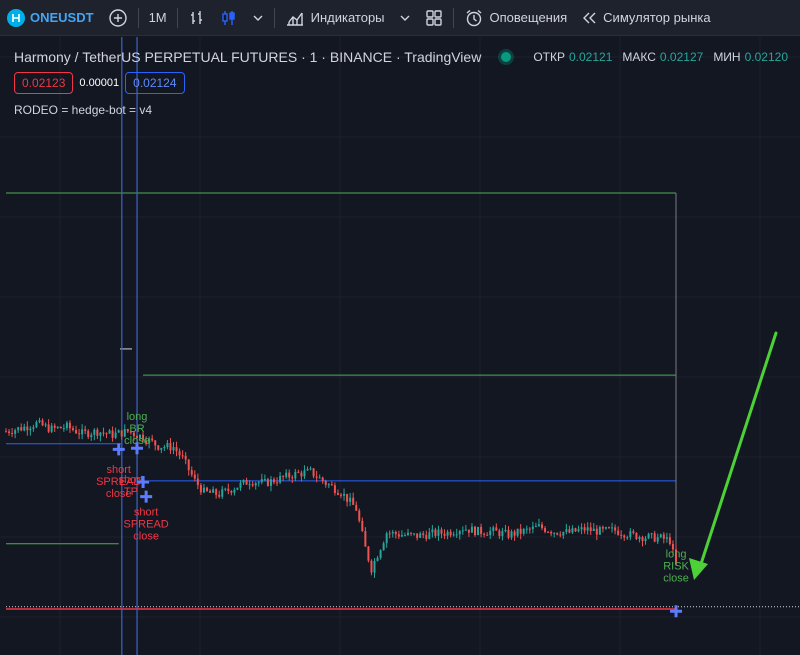  What do you see at coordinates (645, 18) in the screenshot?
I see `replay-button: Симулятор рынка` at bounding box center [645, 18].